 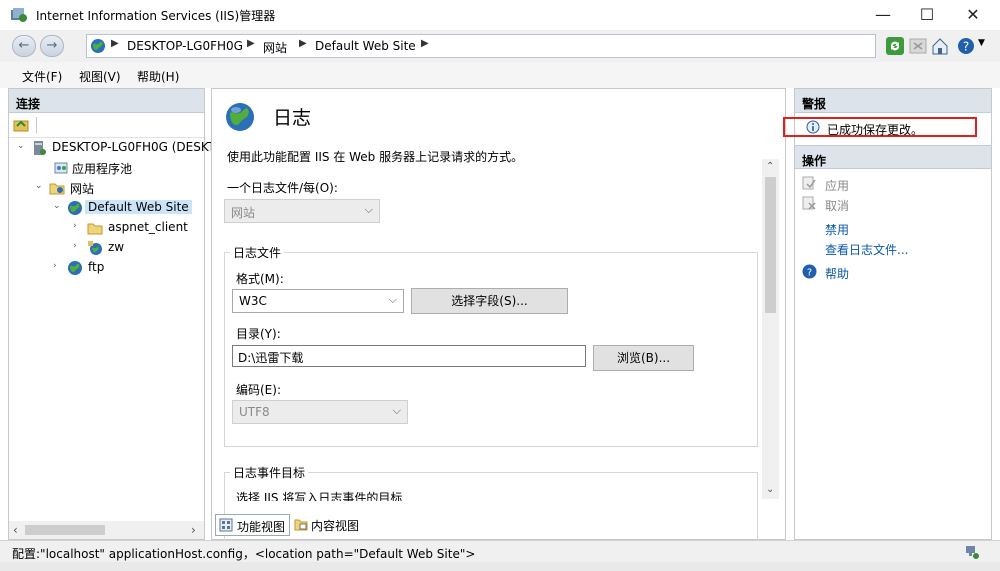 I want to click on connect-icon, so click(x=21, y=125).